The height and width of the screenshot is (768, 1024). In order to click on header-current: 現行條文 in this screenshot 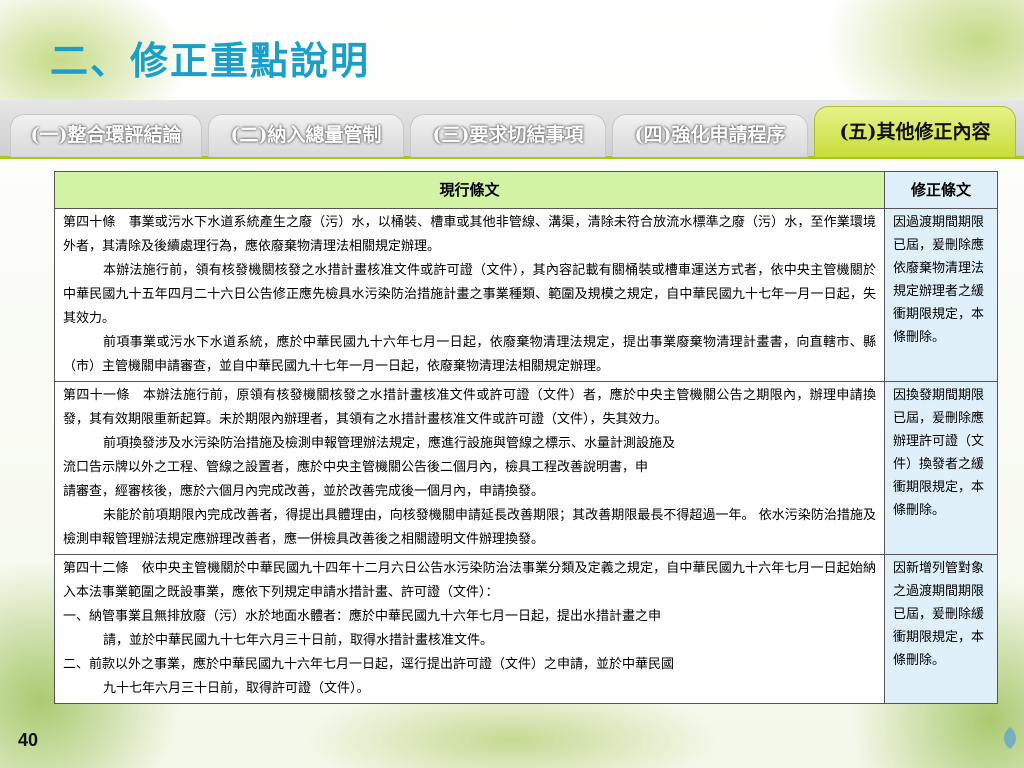, I will do `click(469, 190)`.